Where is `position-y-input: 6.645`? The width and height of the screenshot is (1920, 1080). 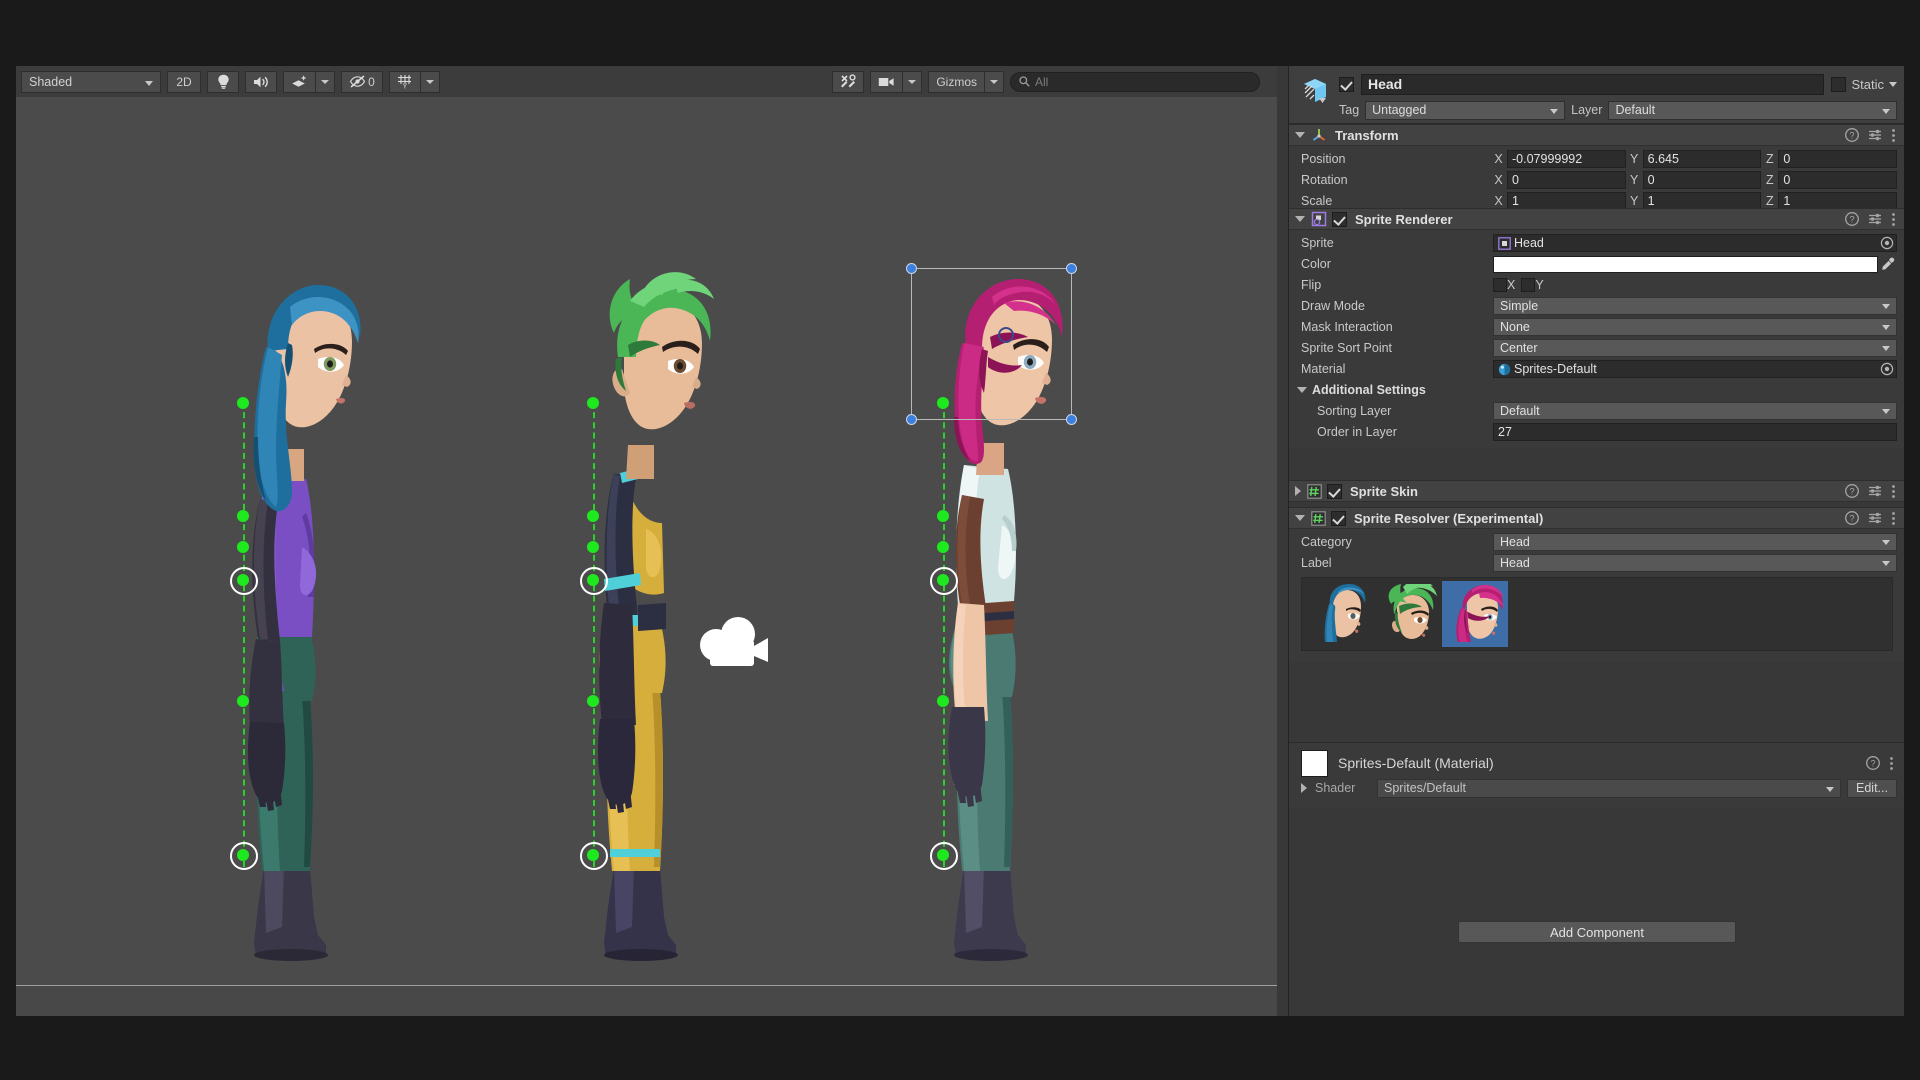
position-y-input: 6.645 is located at coordinates (1702, 159).